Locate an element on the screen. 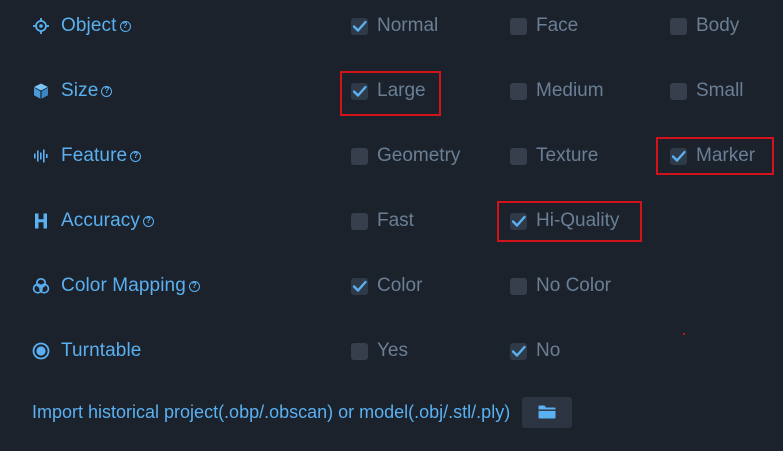 The height and width of the screenshot is (451, 783). target-icon is located at coordinates (41, 26).